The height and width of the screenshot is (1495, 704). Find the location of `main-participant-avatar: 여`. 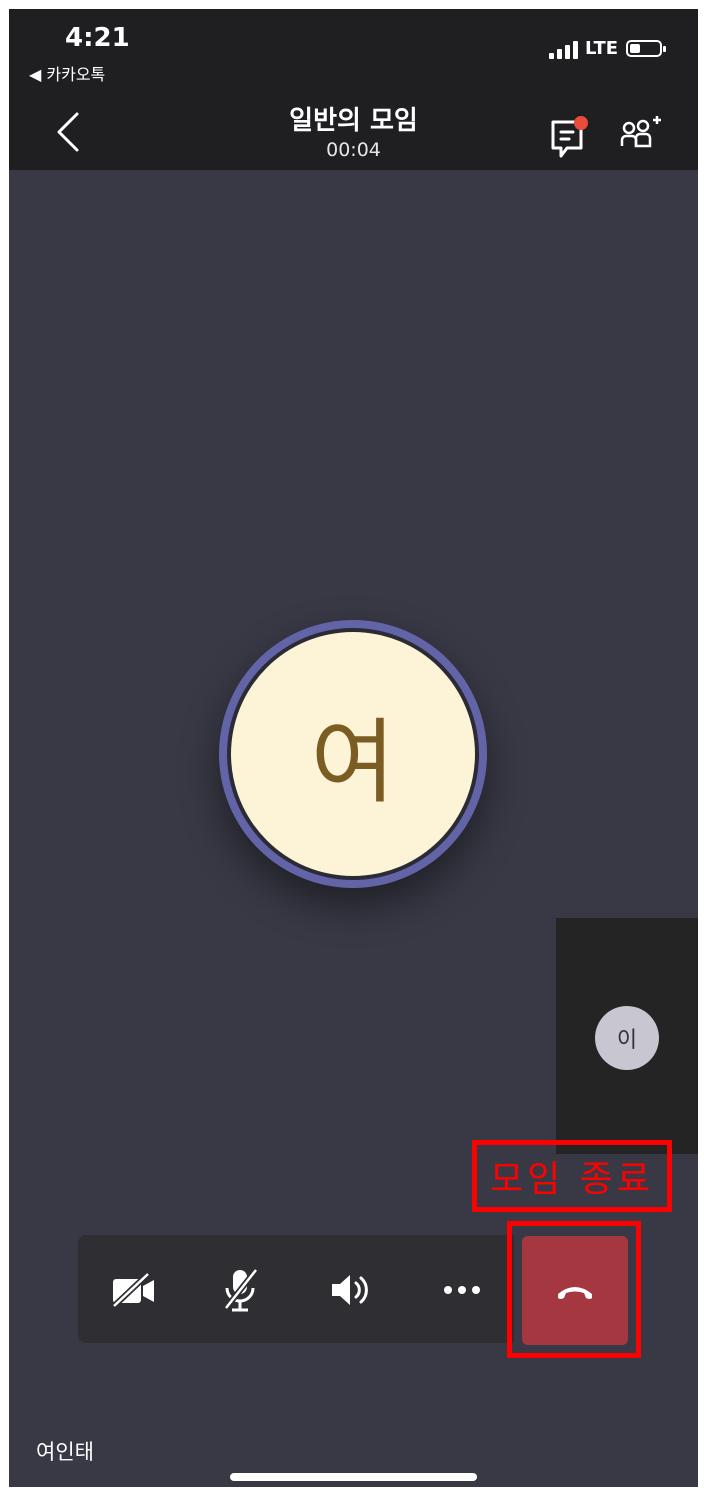

main-participant-avatar: 여 is located at coordinates (353, 754).